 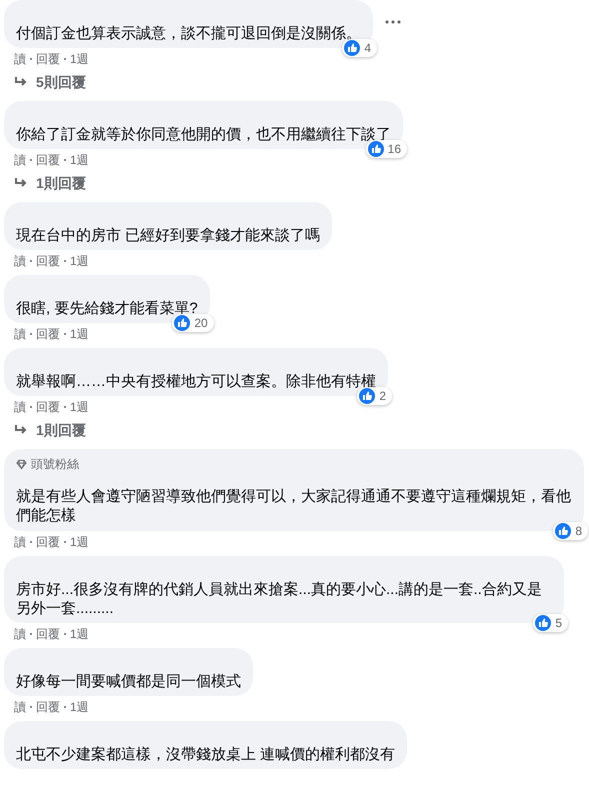 What do you see at coordinates (55, 464) in the screenshot?
I see `fan-label: 頭號粉絲` at bounding box center [55, 464].